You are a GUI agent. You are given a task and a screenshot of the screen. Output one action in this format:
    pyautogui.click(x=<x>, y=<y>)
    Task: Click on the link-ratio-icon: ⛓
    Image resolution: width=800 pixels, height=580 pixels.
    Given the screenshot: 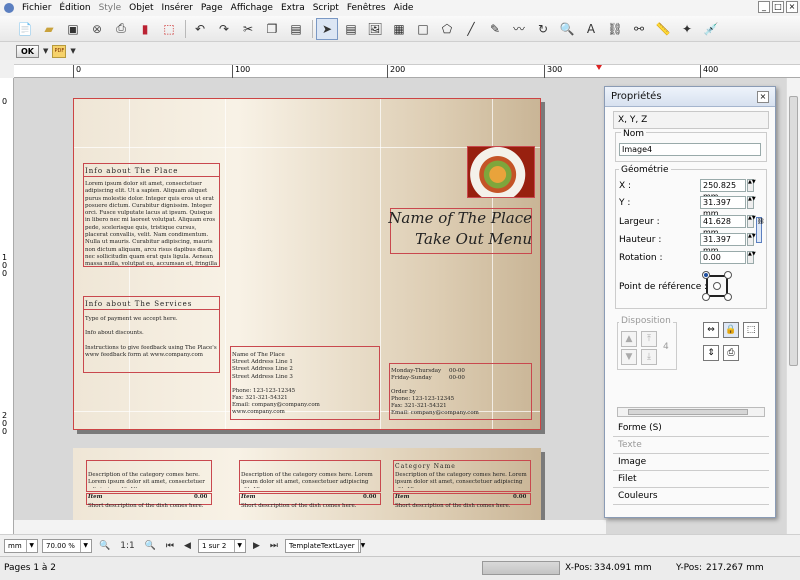 What is the action you would take?
    pyautogui.click(x=760, y=230)
    